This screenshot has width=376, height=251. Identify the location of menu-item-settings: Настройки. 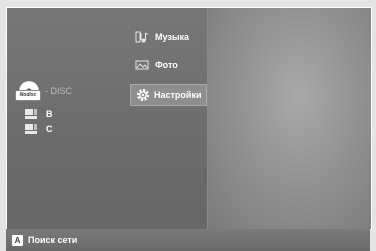
(168, 95).